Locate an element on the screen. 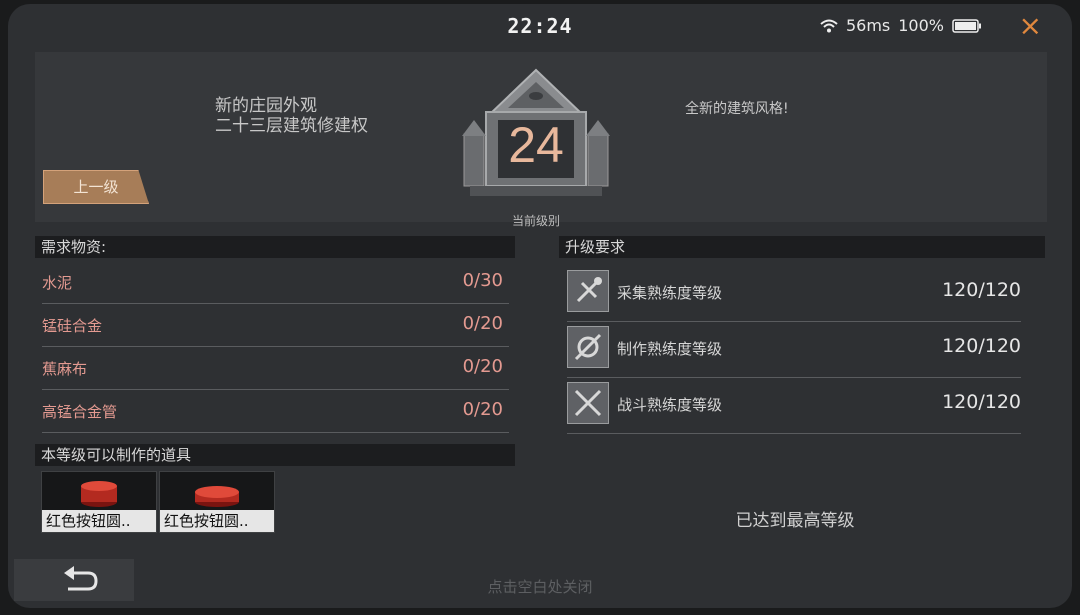  current-level-number: 24 is located at coordinates (536, 145).